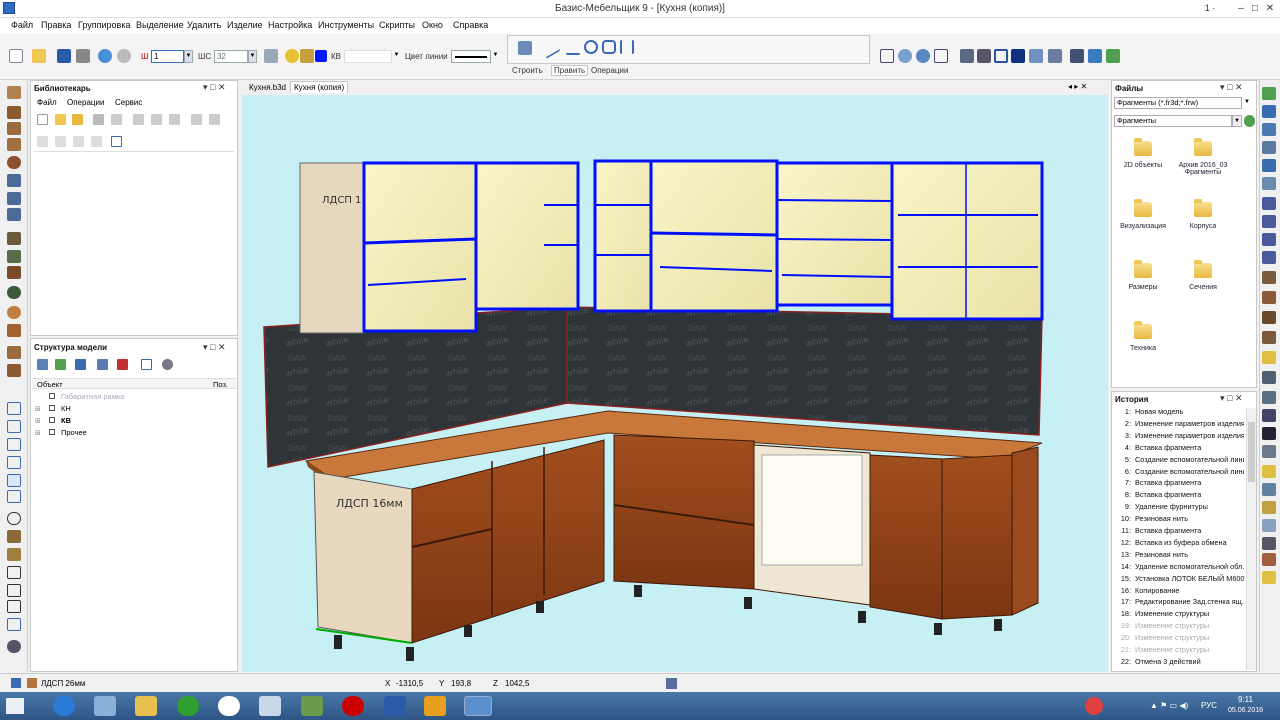 The width and height of the screenshot is (1280, 720). Describe the element at coordinates (1181, 661) in the screenshot. I see `history-item: 22: Отмена 3 действий` at that location.